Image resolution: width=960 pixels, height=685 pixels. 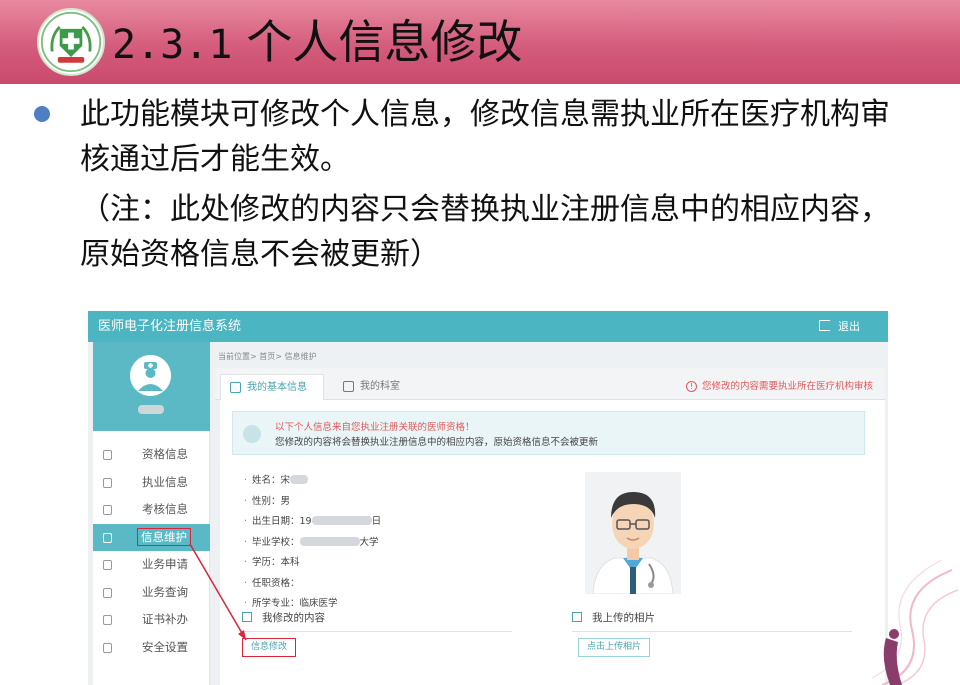 I want to click on description-note: （注：此处修改的内容只会替换执业注册信息中的相应内容，原始资格信息不会被更新）, so click(x=485, y=232).